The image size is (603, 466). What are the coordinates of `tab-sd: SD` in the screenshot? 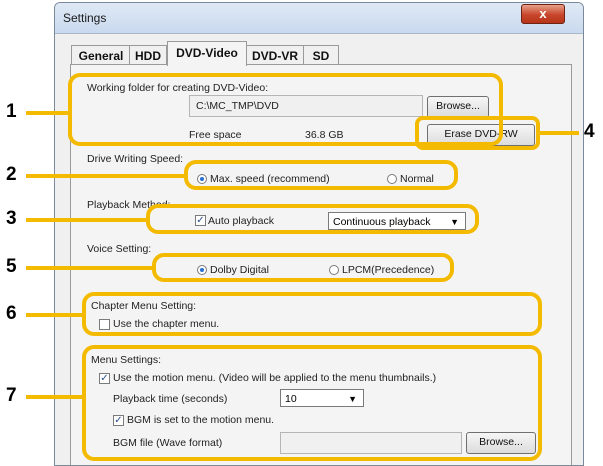 It's located at (321, 55).